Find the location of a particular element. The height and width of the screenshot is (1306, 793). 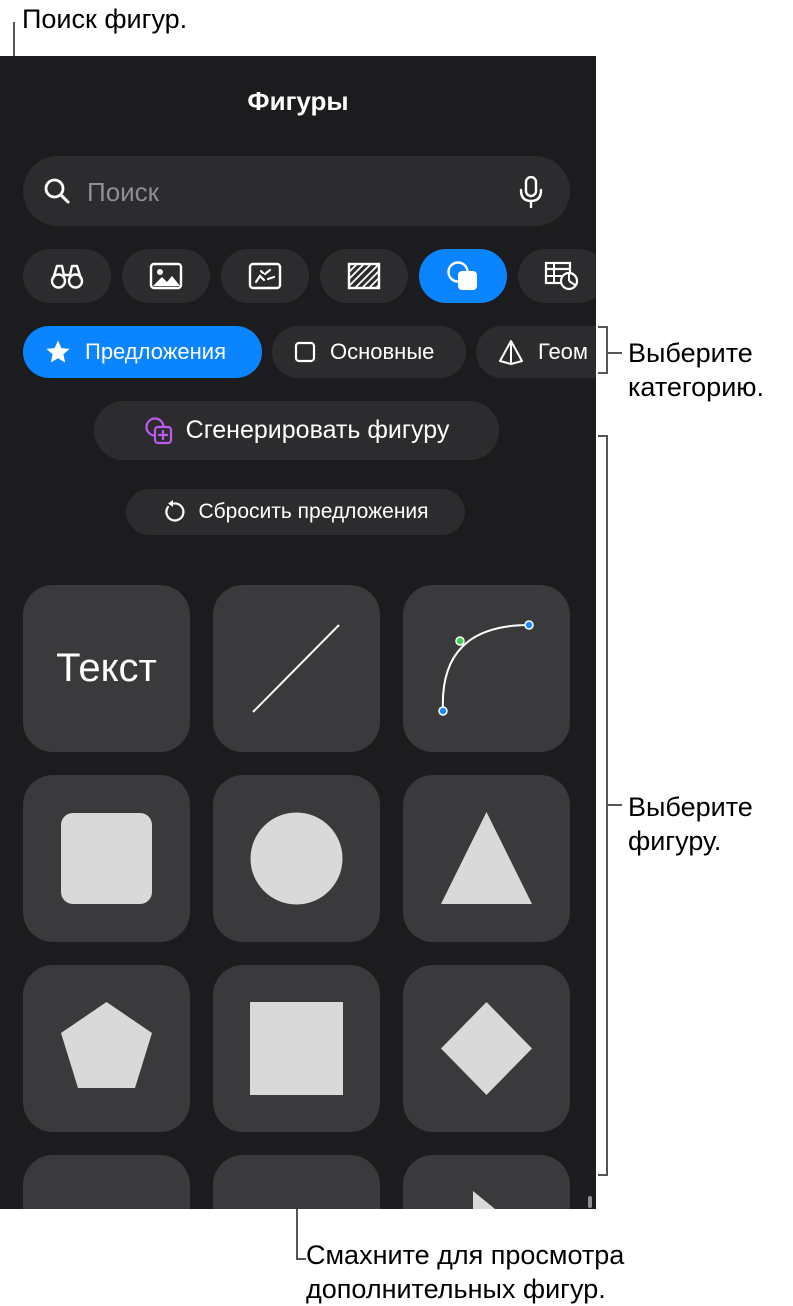

bracket-category-bottom is located at coordinates (603, 373).